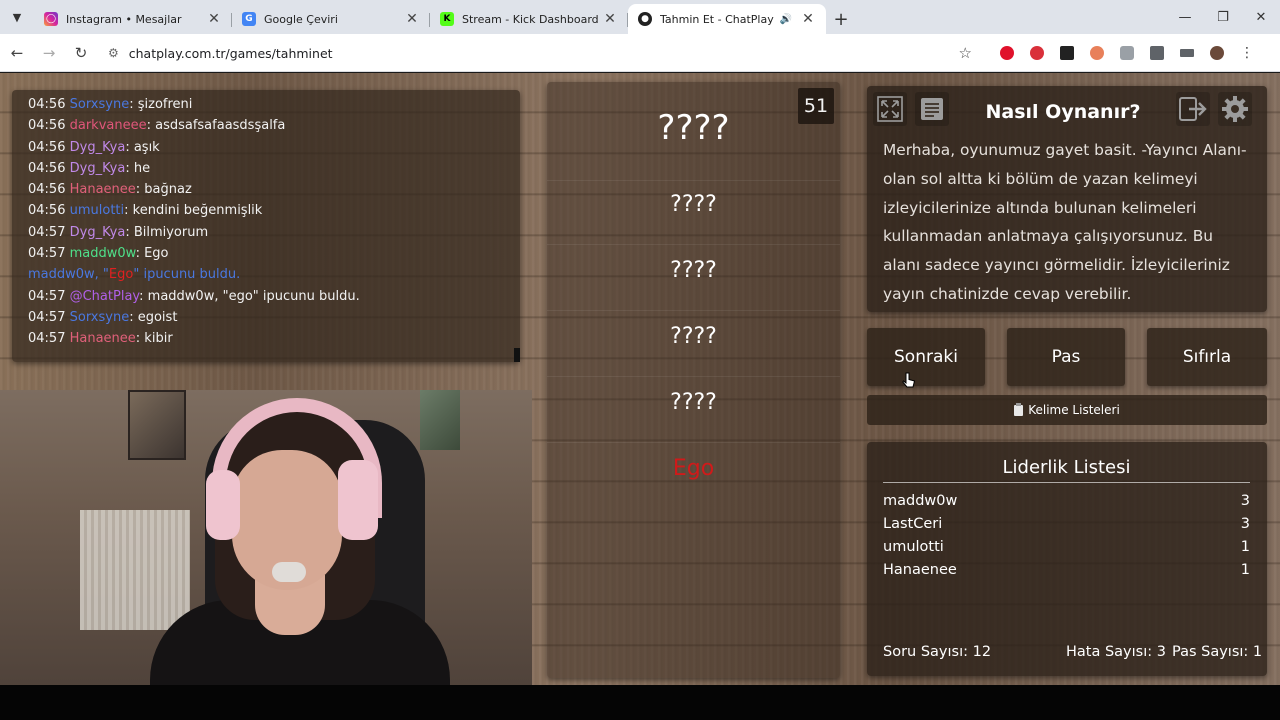 This screenshot has width=1280, height=720. Describe the element at coordinates (1097, 53) in the screenshot. I see `record-extension-icon` at that location.